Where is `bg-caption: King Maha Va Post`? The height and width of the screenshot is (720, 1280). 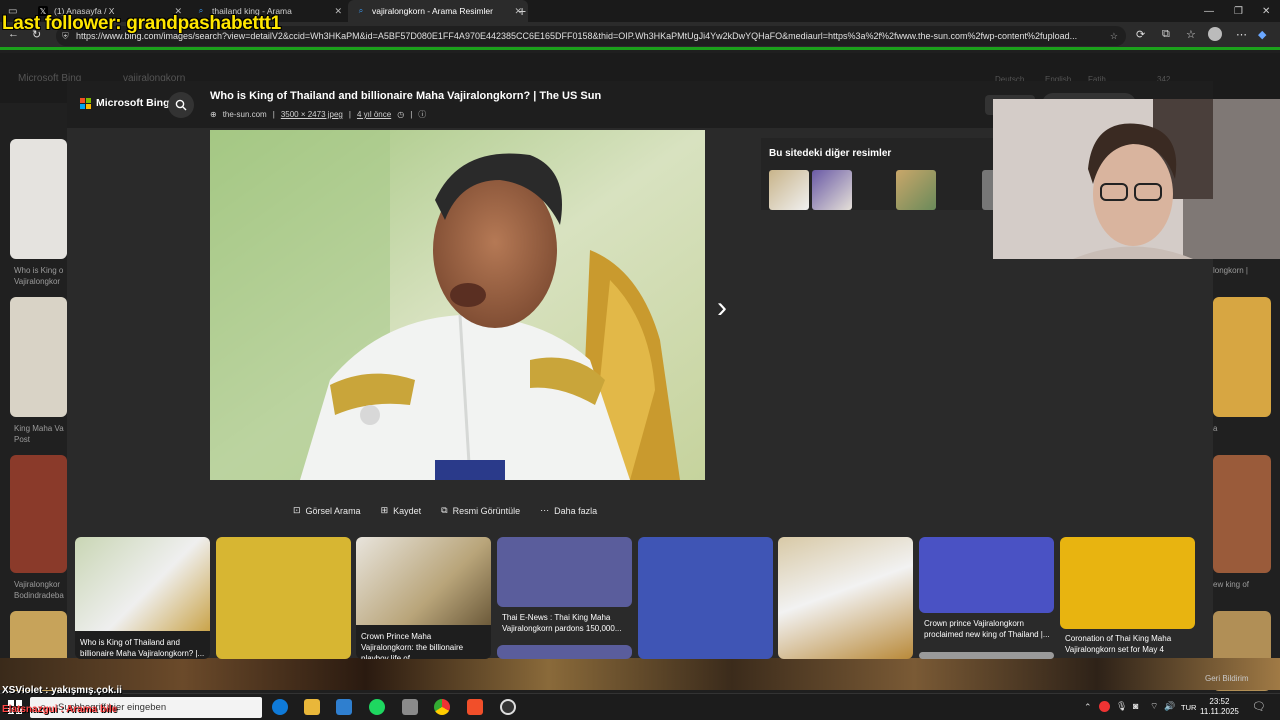
bg-caption: King Maha Va Post is located at coordinates (39, 434).